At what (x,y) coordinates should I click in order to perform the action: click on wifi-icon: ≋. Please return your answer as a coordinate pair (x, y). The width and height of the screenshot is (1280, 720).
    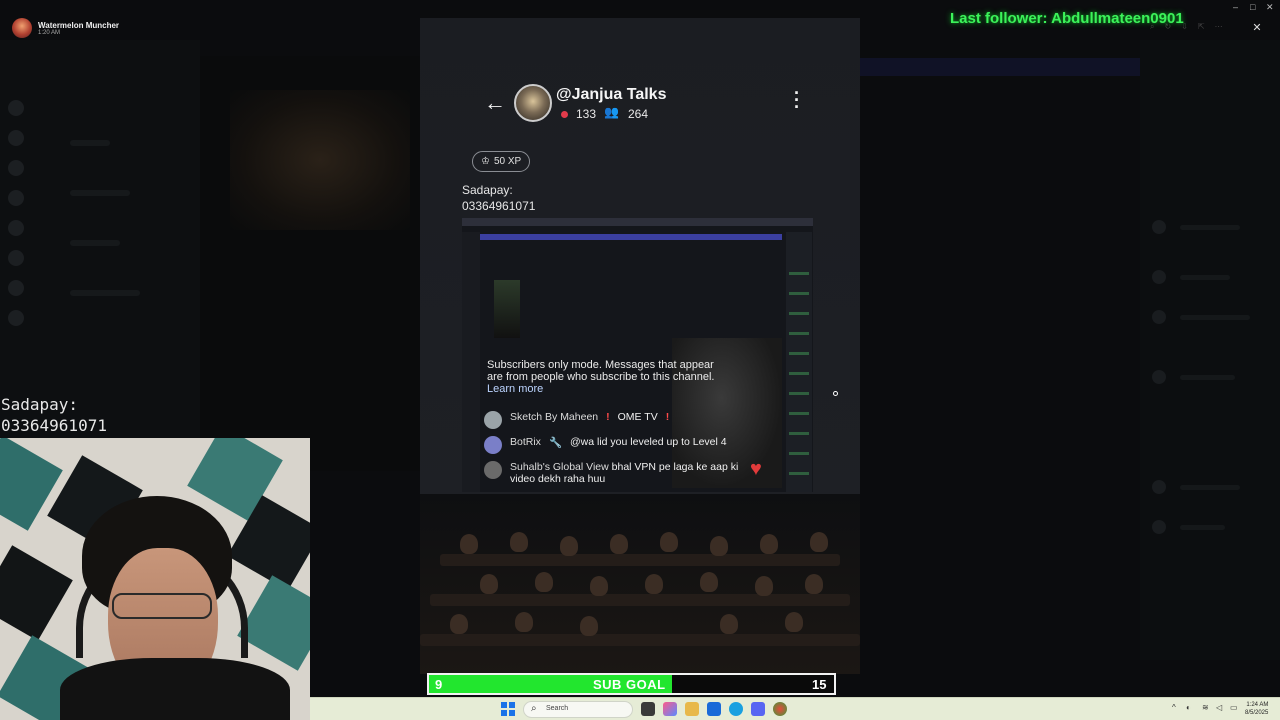
    Looking at the image, I should click on (1205, 707).